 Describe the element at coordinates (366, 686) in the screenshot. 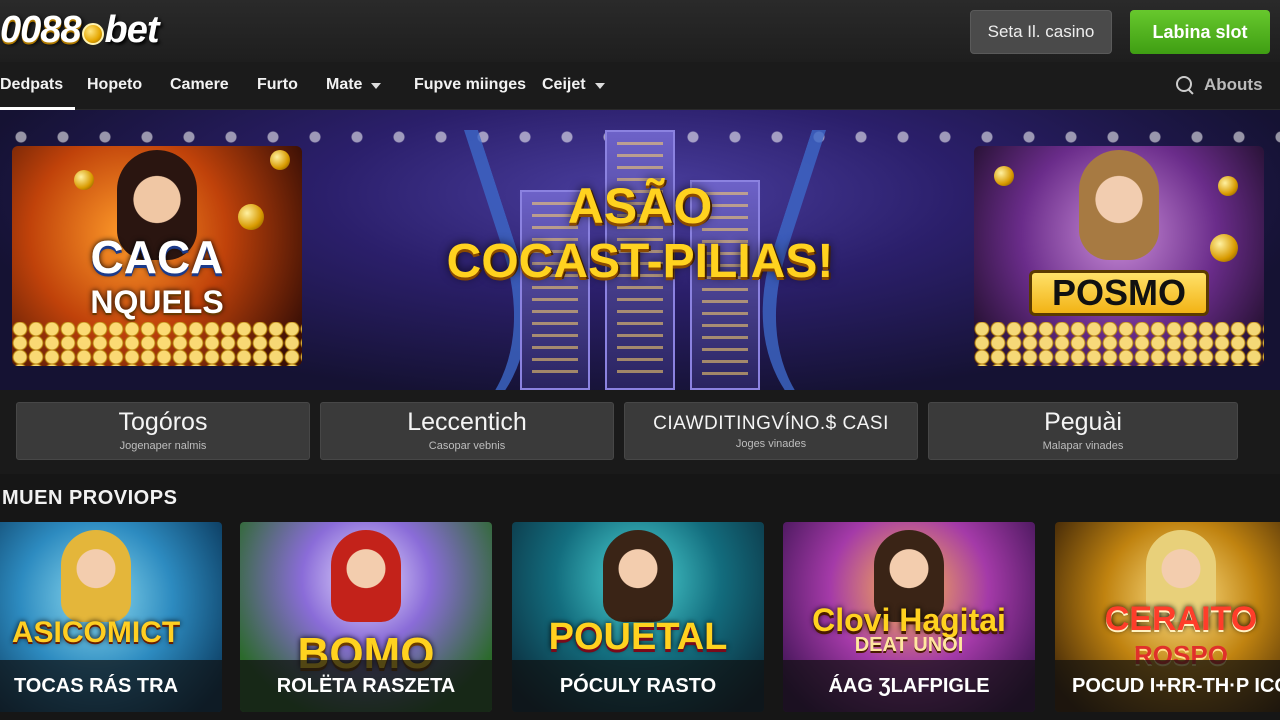

I see `game-label: ROLËTA RASZETA` at that location.